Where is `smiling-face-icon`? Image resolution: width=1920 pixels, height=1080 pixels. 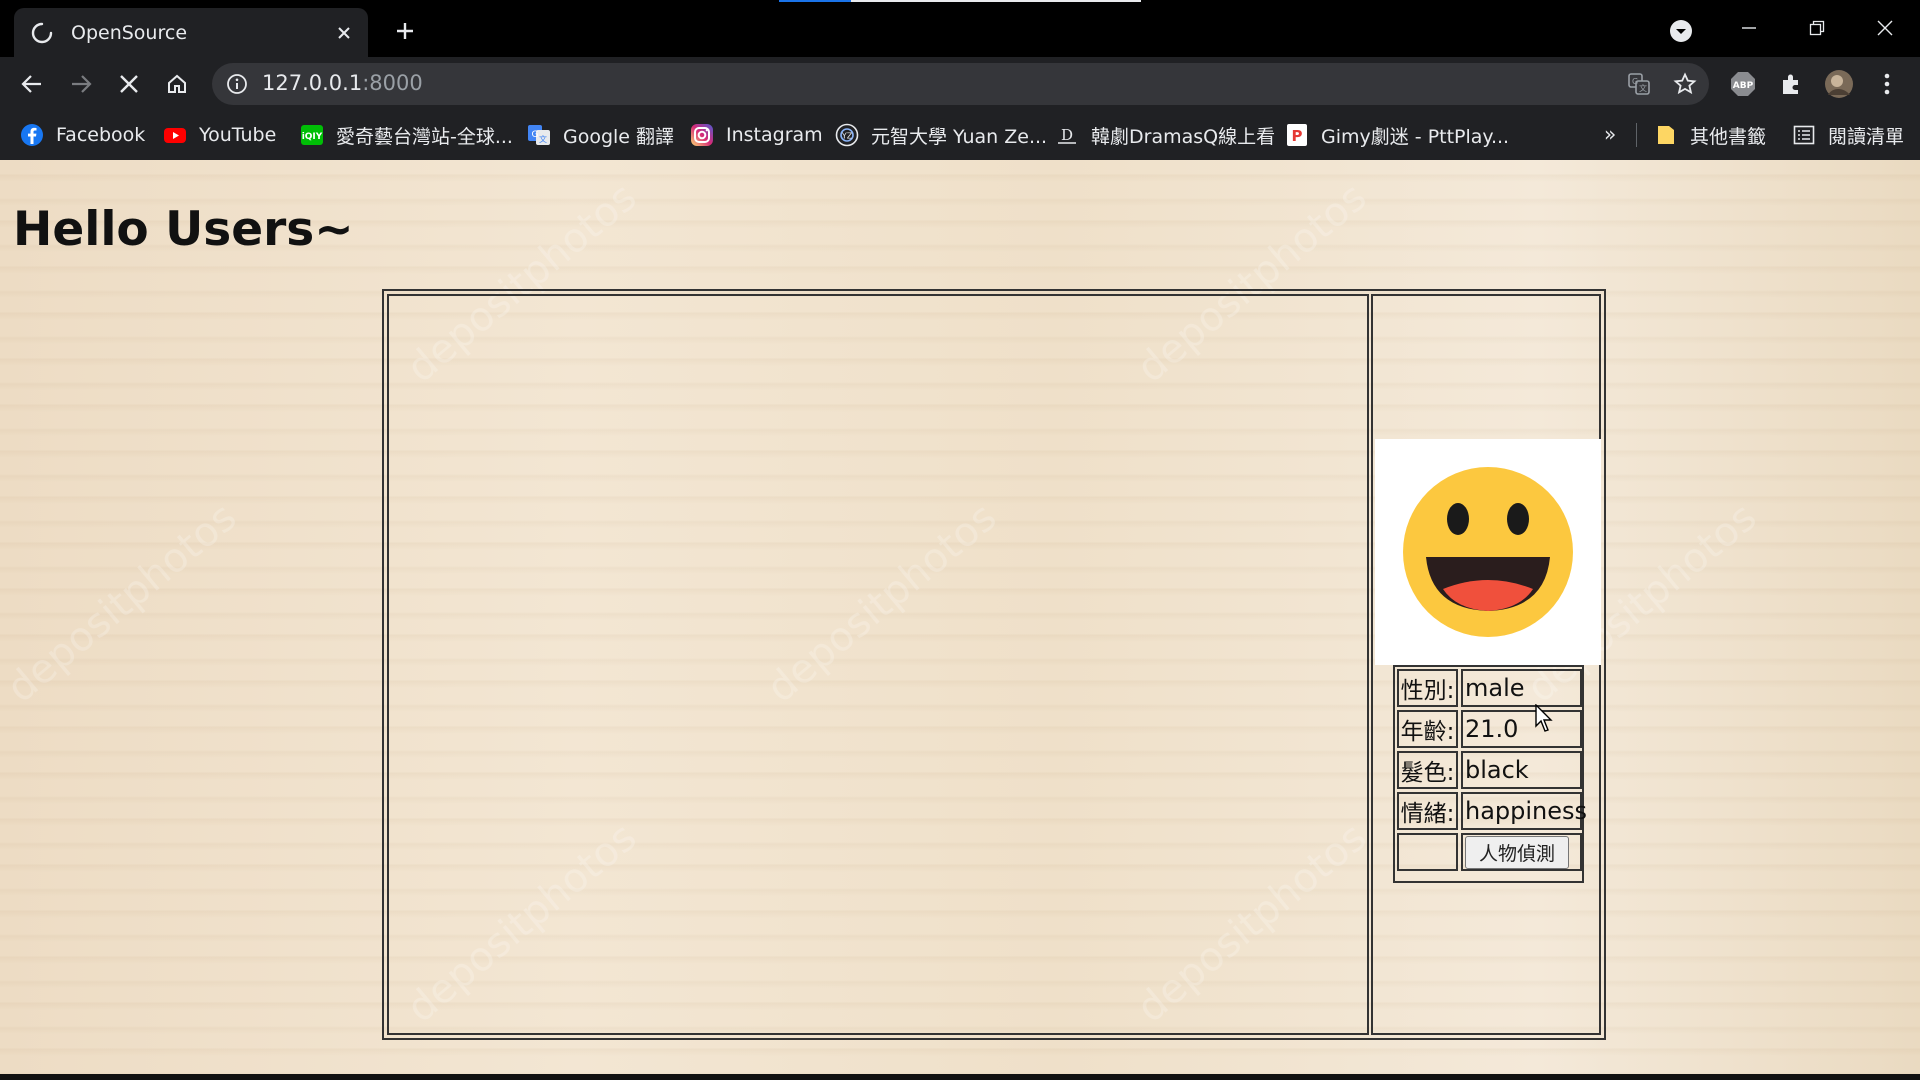 smiling-face-icon is located at coordinates (1488, 552).